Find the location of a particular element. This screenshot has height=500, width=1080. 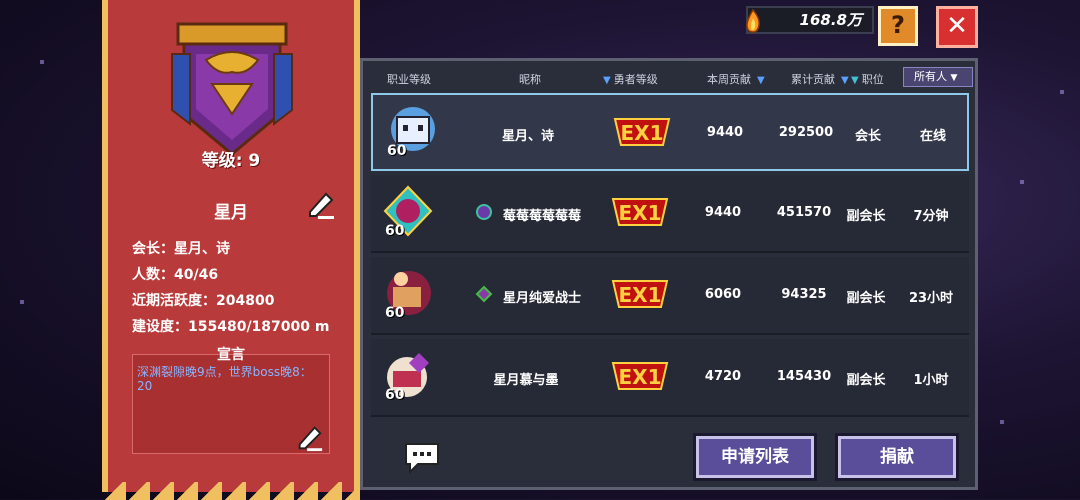

guild-members: 人数：40/46 is located at coordinates (175, 275).